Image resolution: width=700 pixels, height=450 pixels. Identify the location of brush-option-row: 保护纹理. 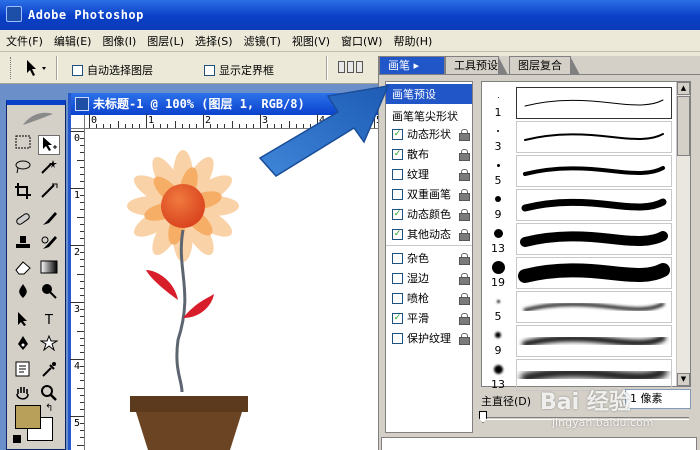
(429, 338).